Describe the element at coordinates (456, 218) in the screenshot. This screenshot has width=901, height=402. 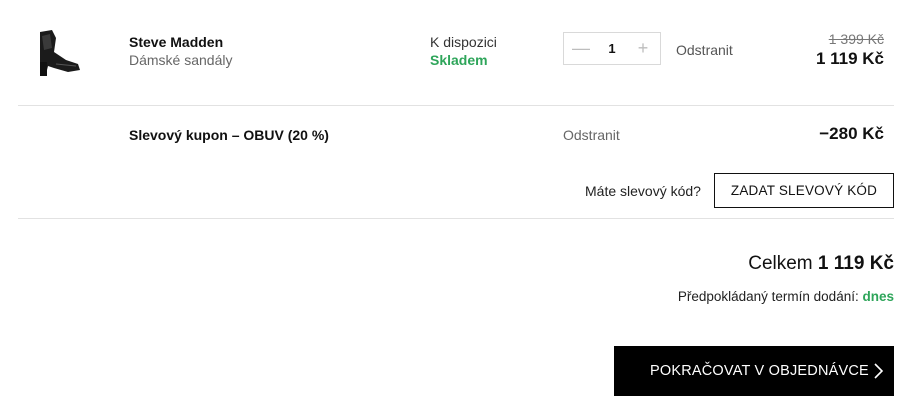
I see `divider` at that location.